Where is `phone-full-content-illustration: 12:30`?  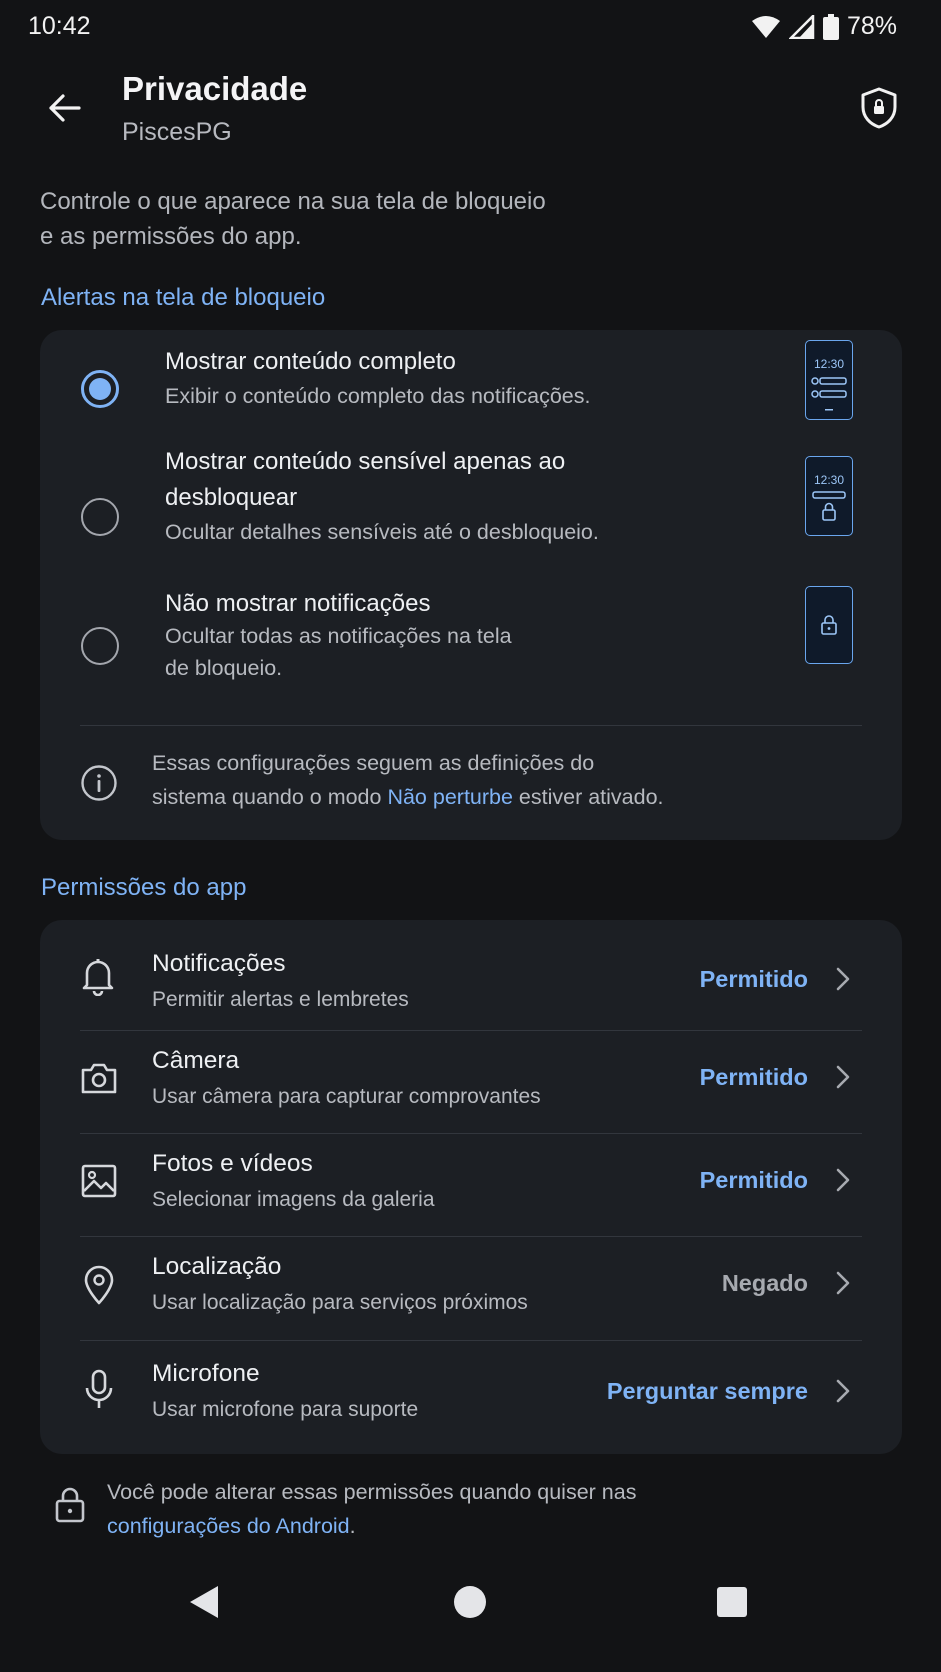 phone-full-content-illustration: 12:30 is located at coordinates (829, 380).